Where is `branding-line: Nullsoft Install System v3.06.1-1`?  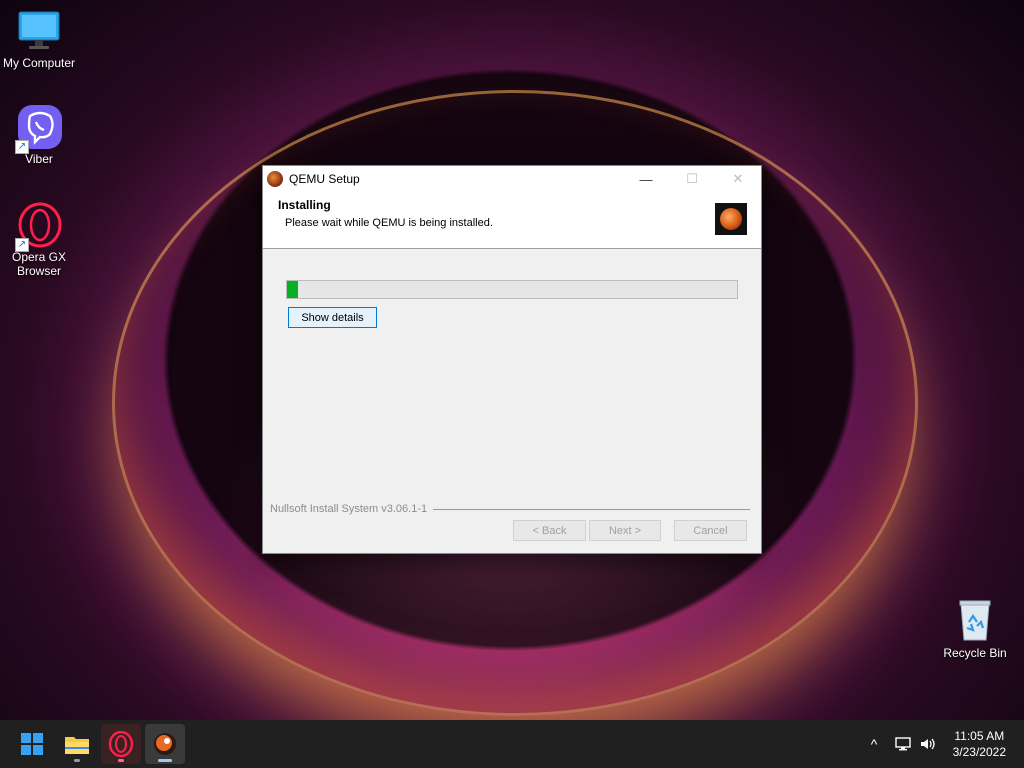
branding-line: Nullsoft Install System v3.06.1-1 is located at coordinates (510, 509).